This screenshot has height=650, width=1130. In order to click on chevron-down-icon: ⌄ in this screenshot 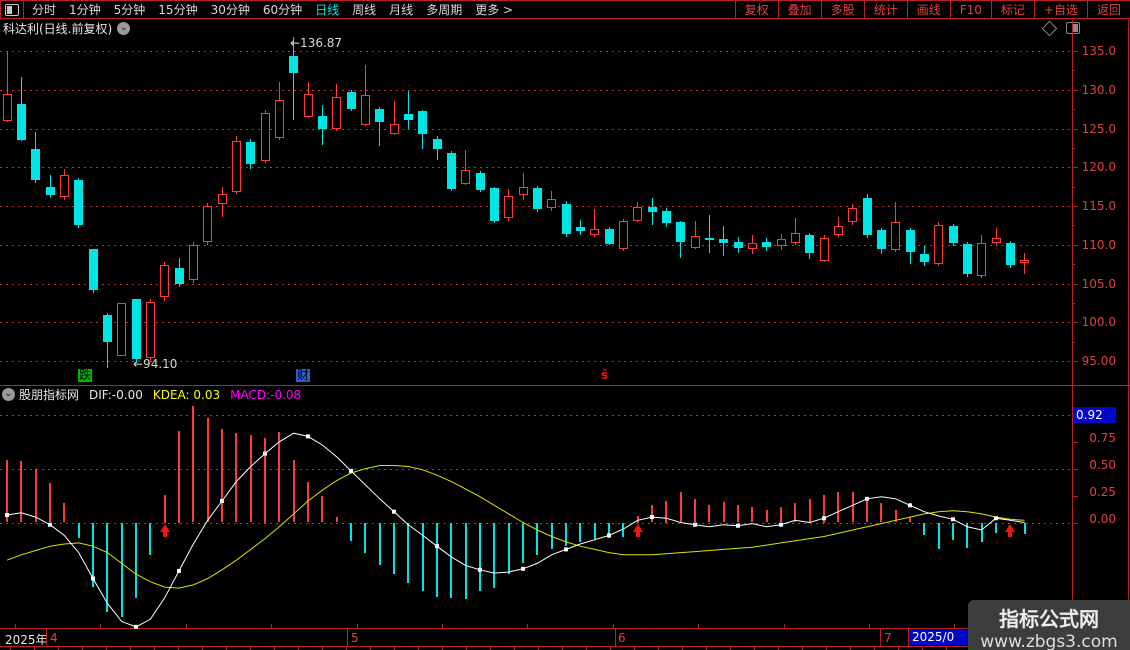, I will do `click(8, 394)`.